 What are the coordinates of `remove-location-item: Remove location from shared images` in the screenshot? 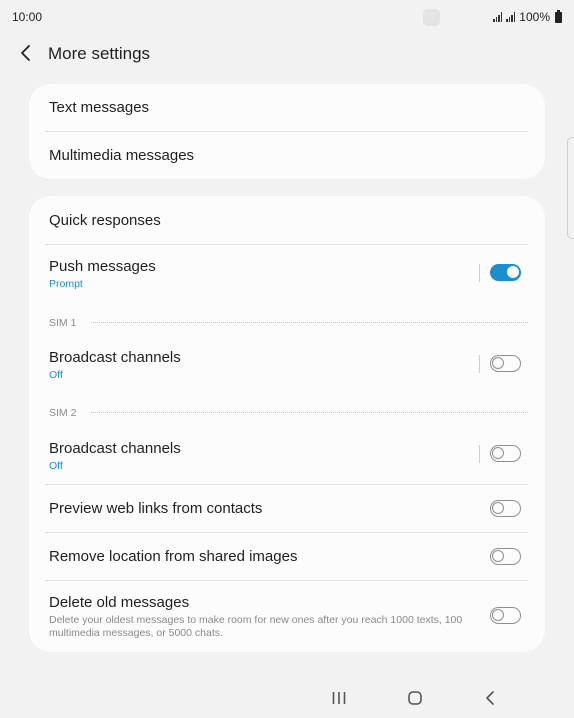 It's located at (287, 556).